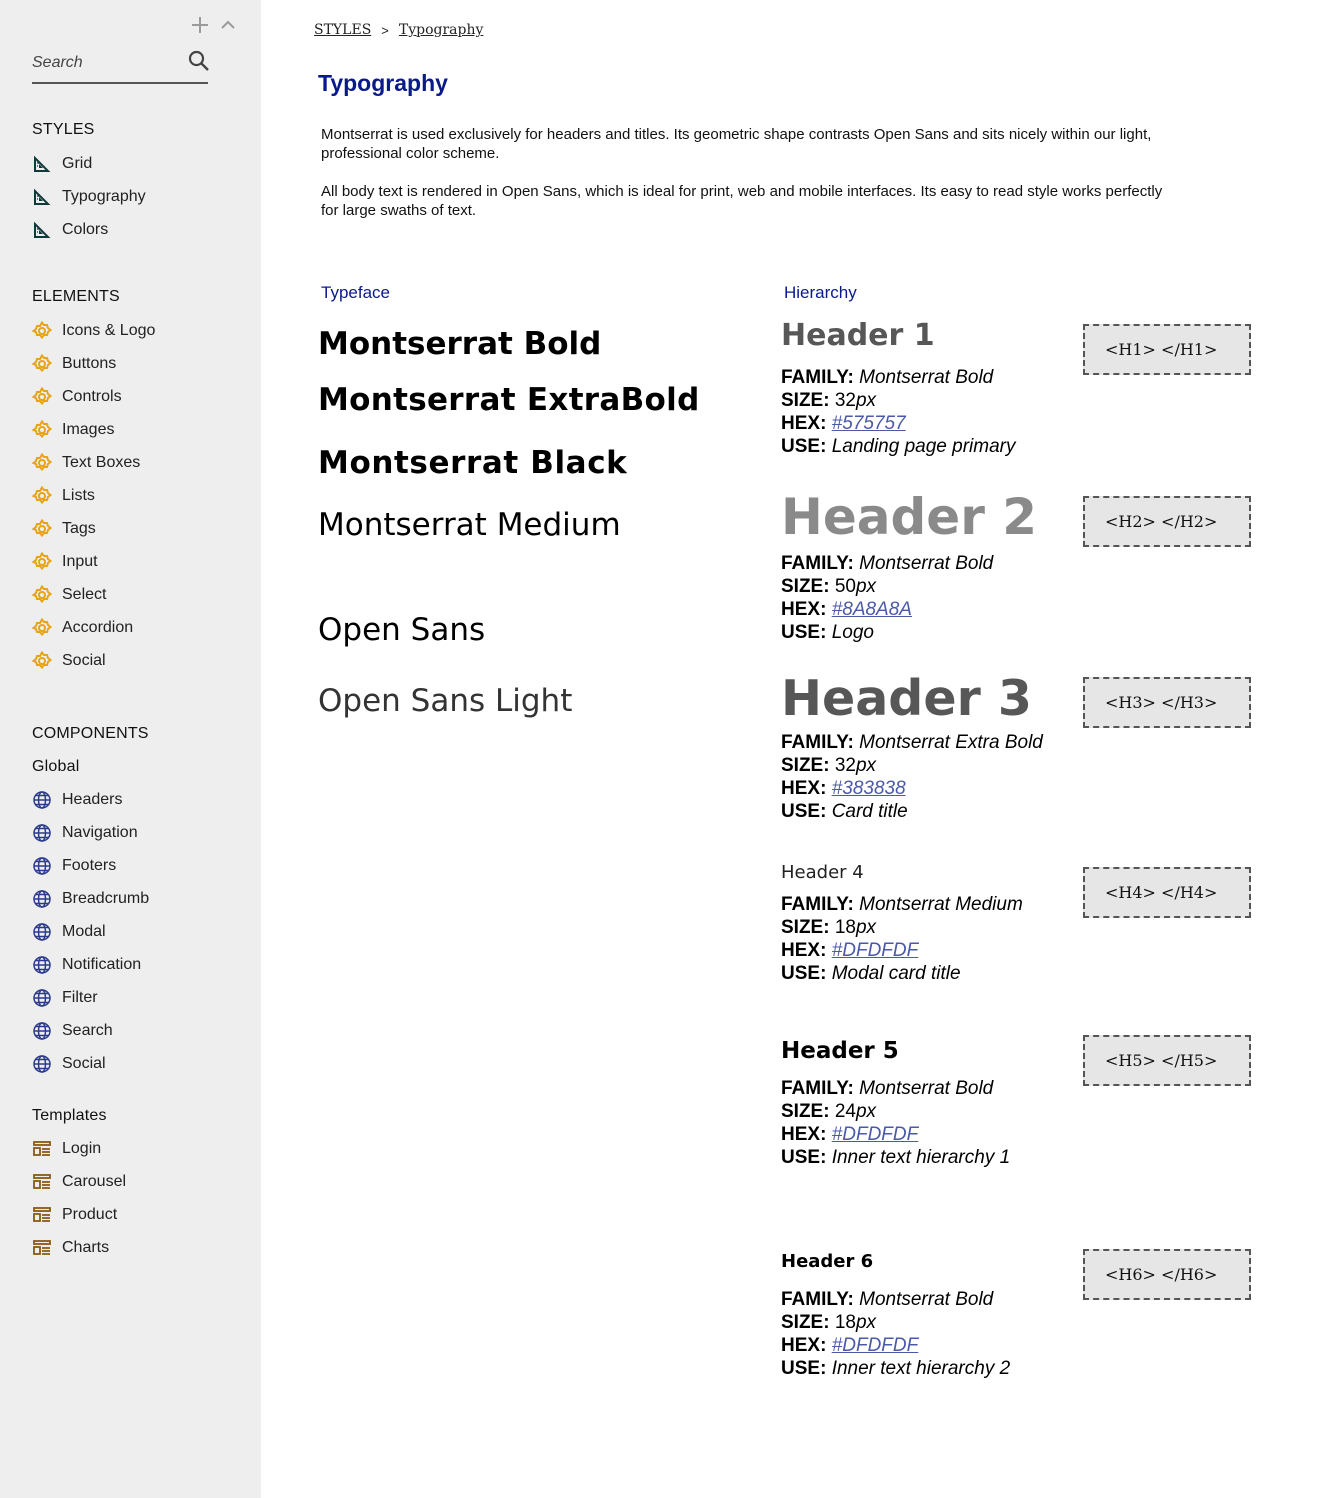  Describe the element at coordinates (199, 61) in the screenshot. I see `search-icon` at that location.